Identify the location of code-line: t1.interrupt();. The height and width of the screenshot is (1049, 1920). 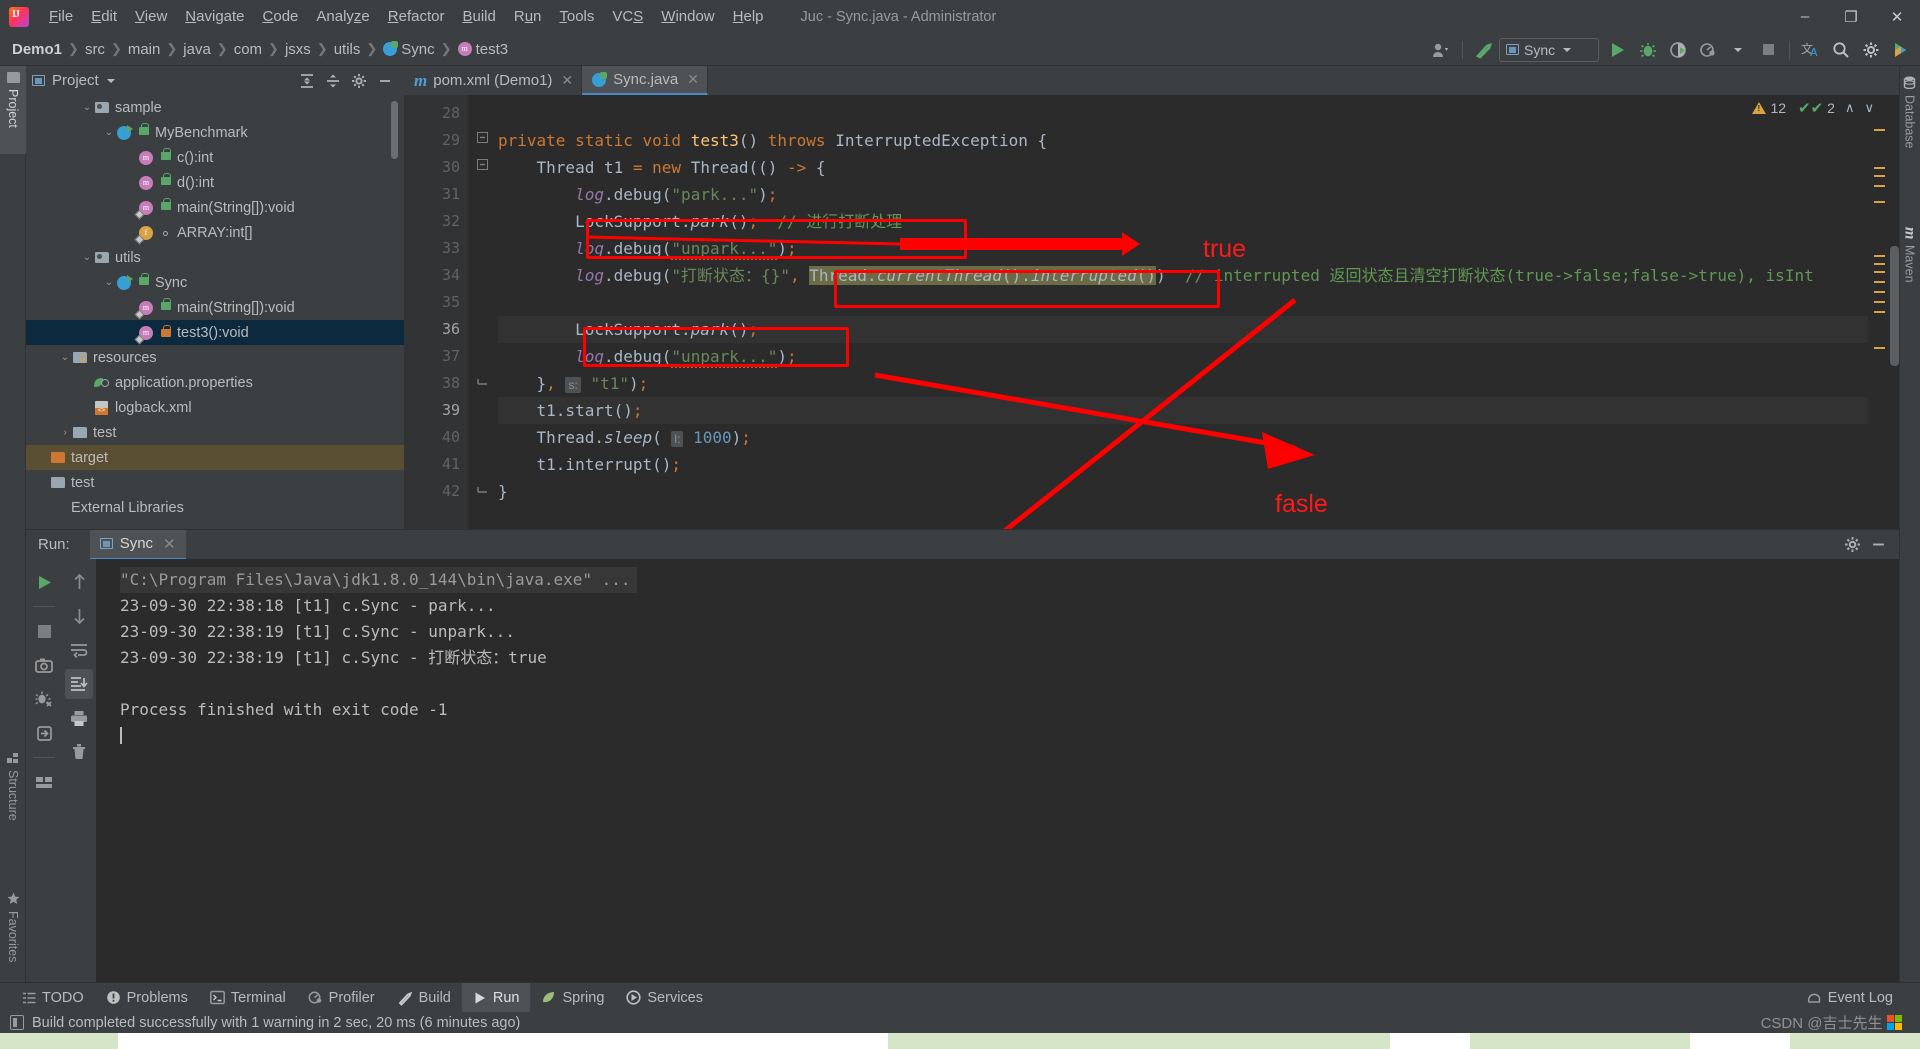
(590, 464).